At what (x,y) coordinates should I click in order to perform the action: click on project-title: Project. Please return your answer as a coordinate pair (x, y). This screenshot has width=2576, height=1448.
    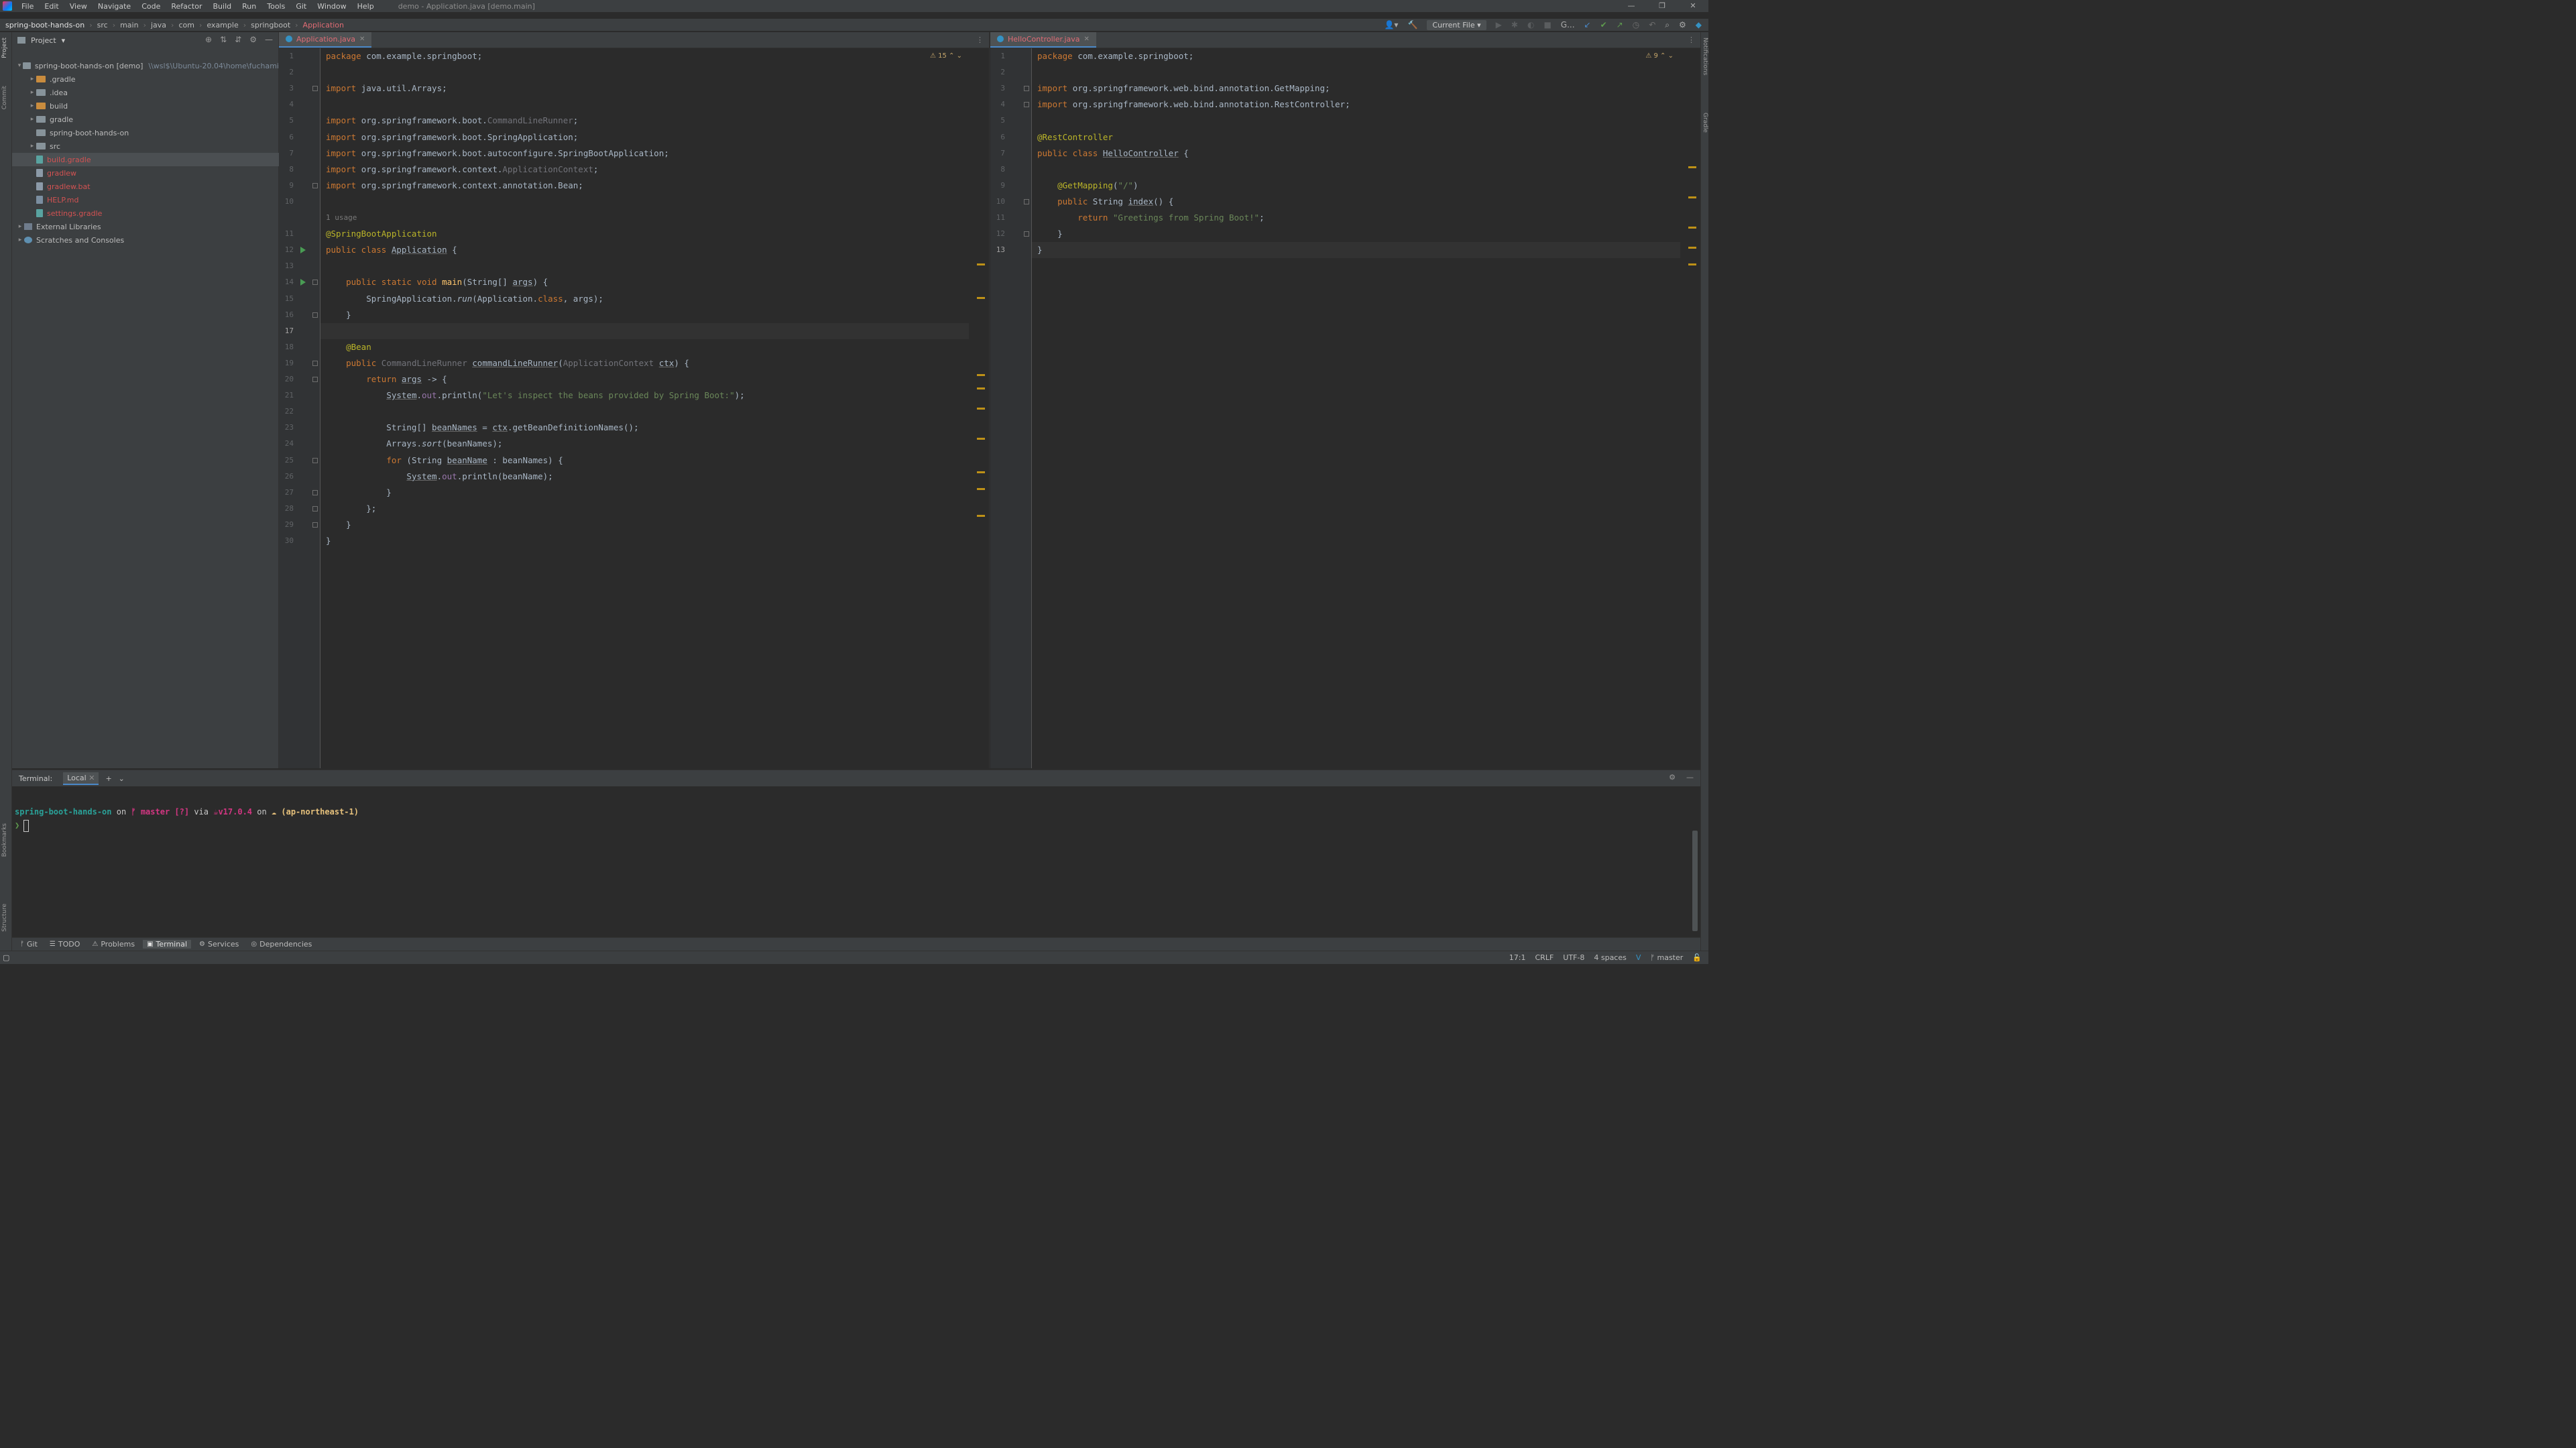
    Looking at the image, I should click on (43, 40).